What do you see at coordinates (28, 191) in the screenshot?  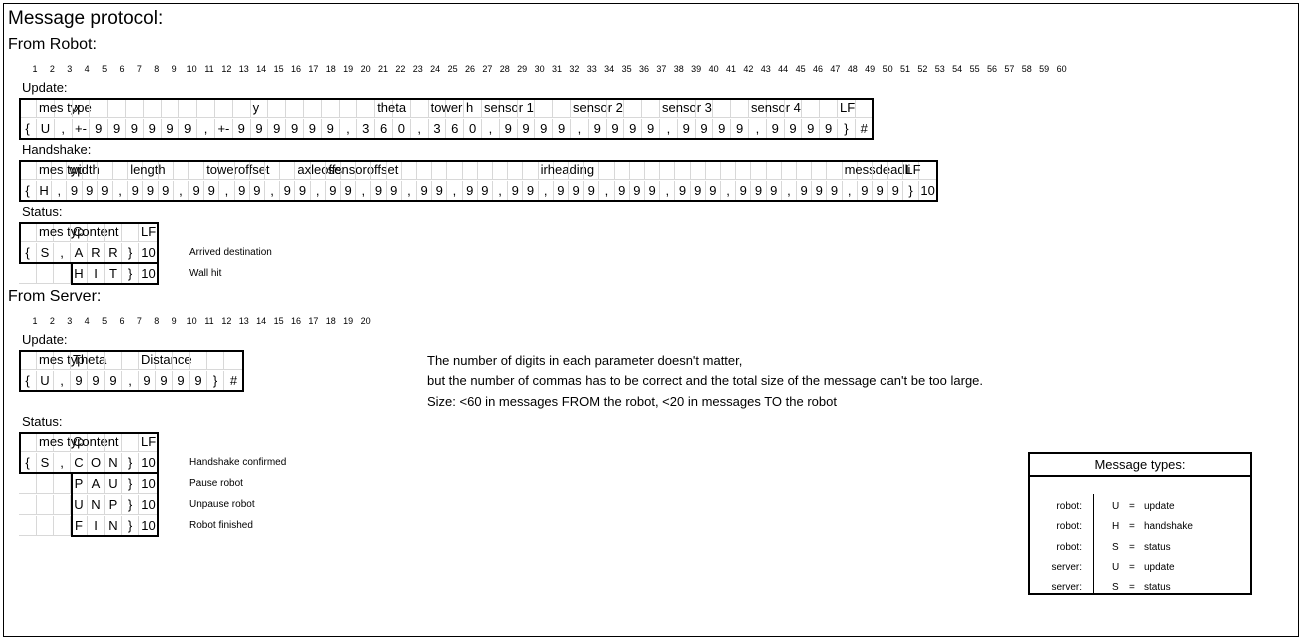 I see `cell: {` at bounding box center [28, 191].